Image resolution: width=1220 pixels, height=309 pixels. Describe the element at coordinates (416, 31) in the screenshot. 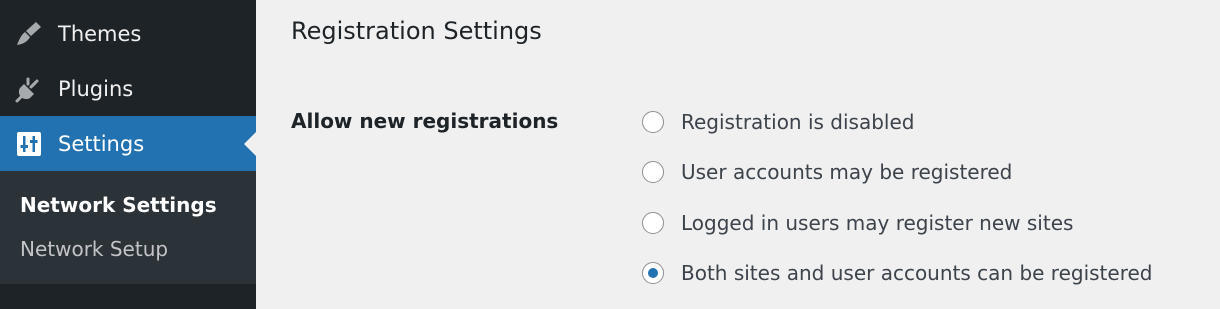

I see `section-title: Registration Settings` at that location.